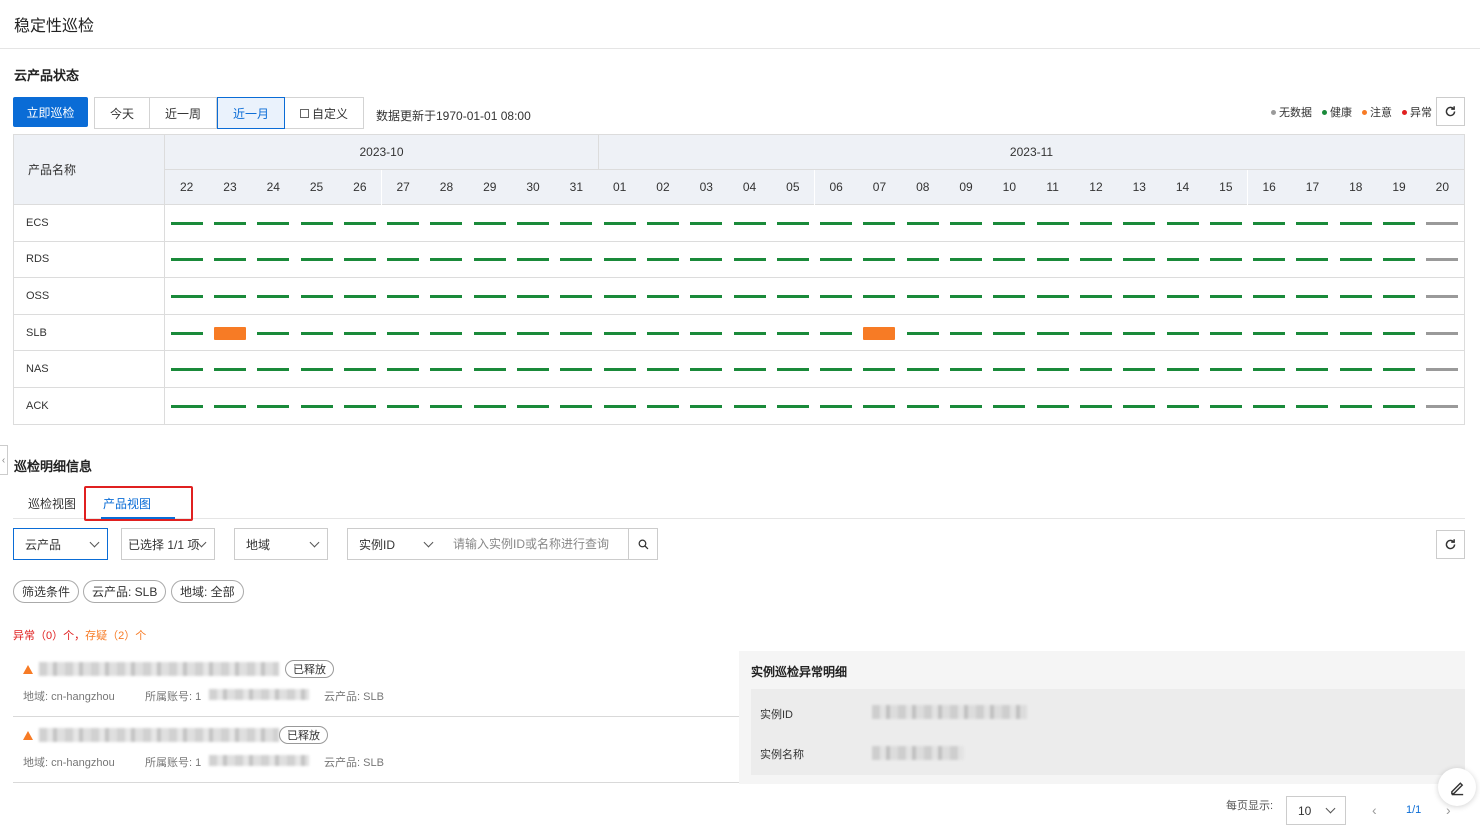 The height and width of the screenshot is (827, 1480). I want to click on list-item: 已释放 地域: cn-hangzhou 所属账号: 1 云产品: SLB, so click(376, 684).